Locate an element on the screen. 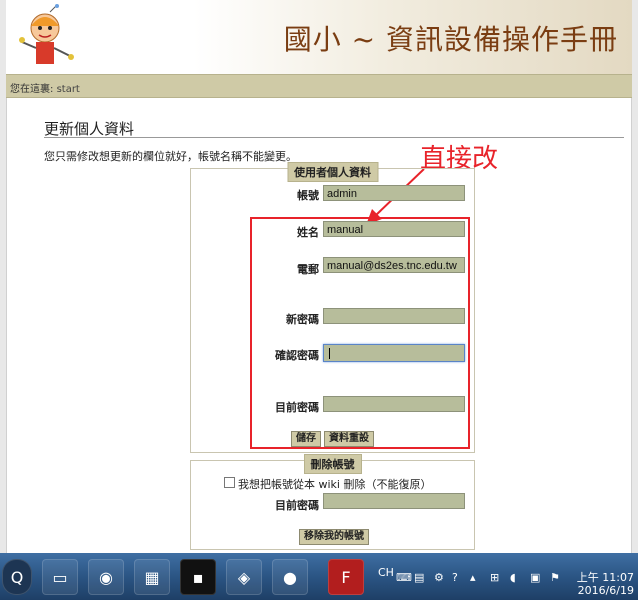 The image size is (638, 600). site-title: 國小 ~ 資訊設備操作手冊 is located at coordinates (450, 39).